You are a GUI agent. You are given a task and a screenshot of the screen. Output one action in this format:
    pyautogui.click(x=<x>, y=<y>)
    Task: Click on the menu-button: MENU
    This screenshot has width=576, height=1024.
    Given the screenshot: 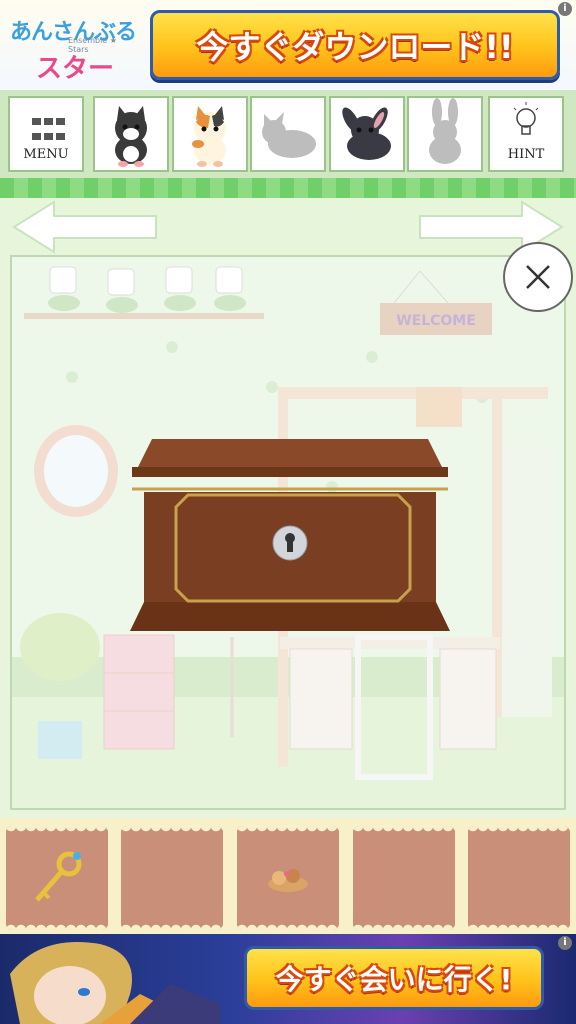 What is the action you would take?
    pyautogui.click(x=46, y=134)
    